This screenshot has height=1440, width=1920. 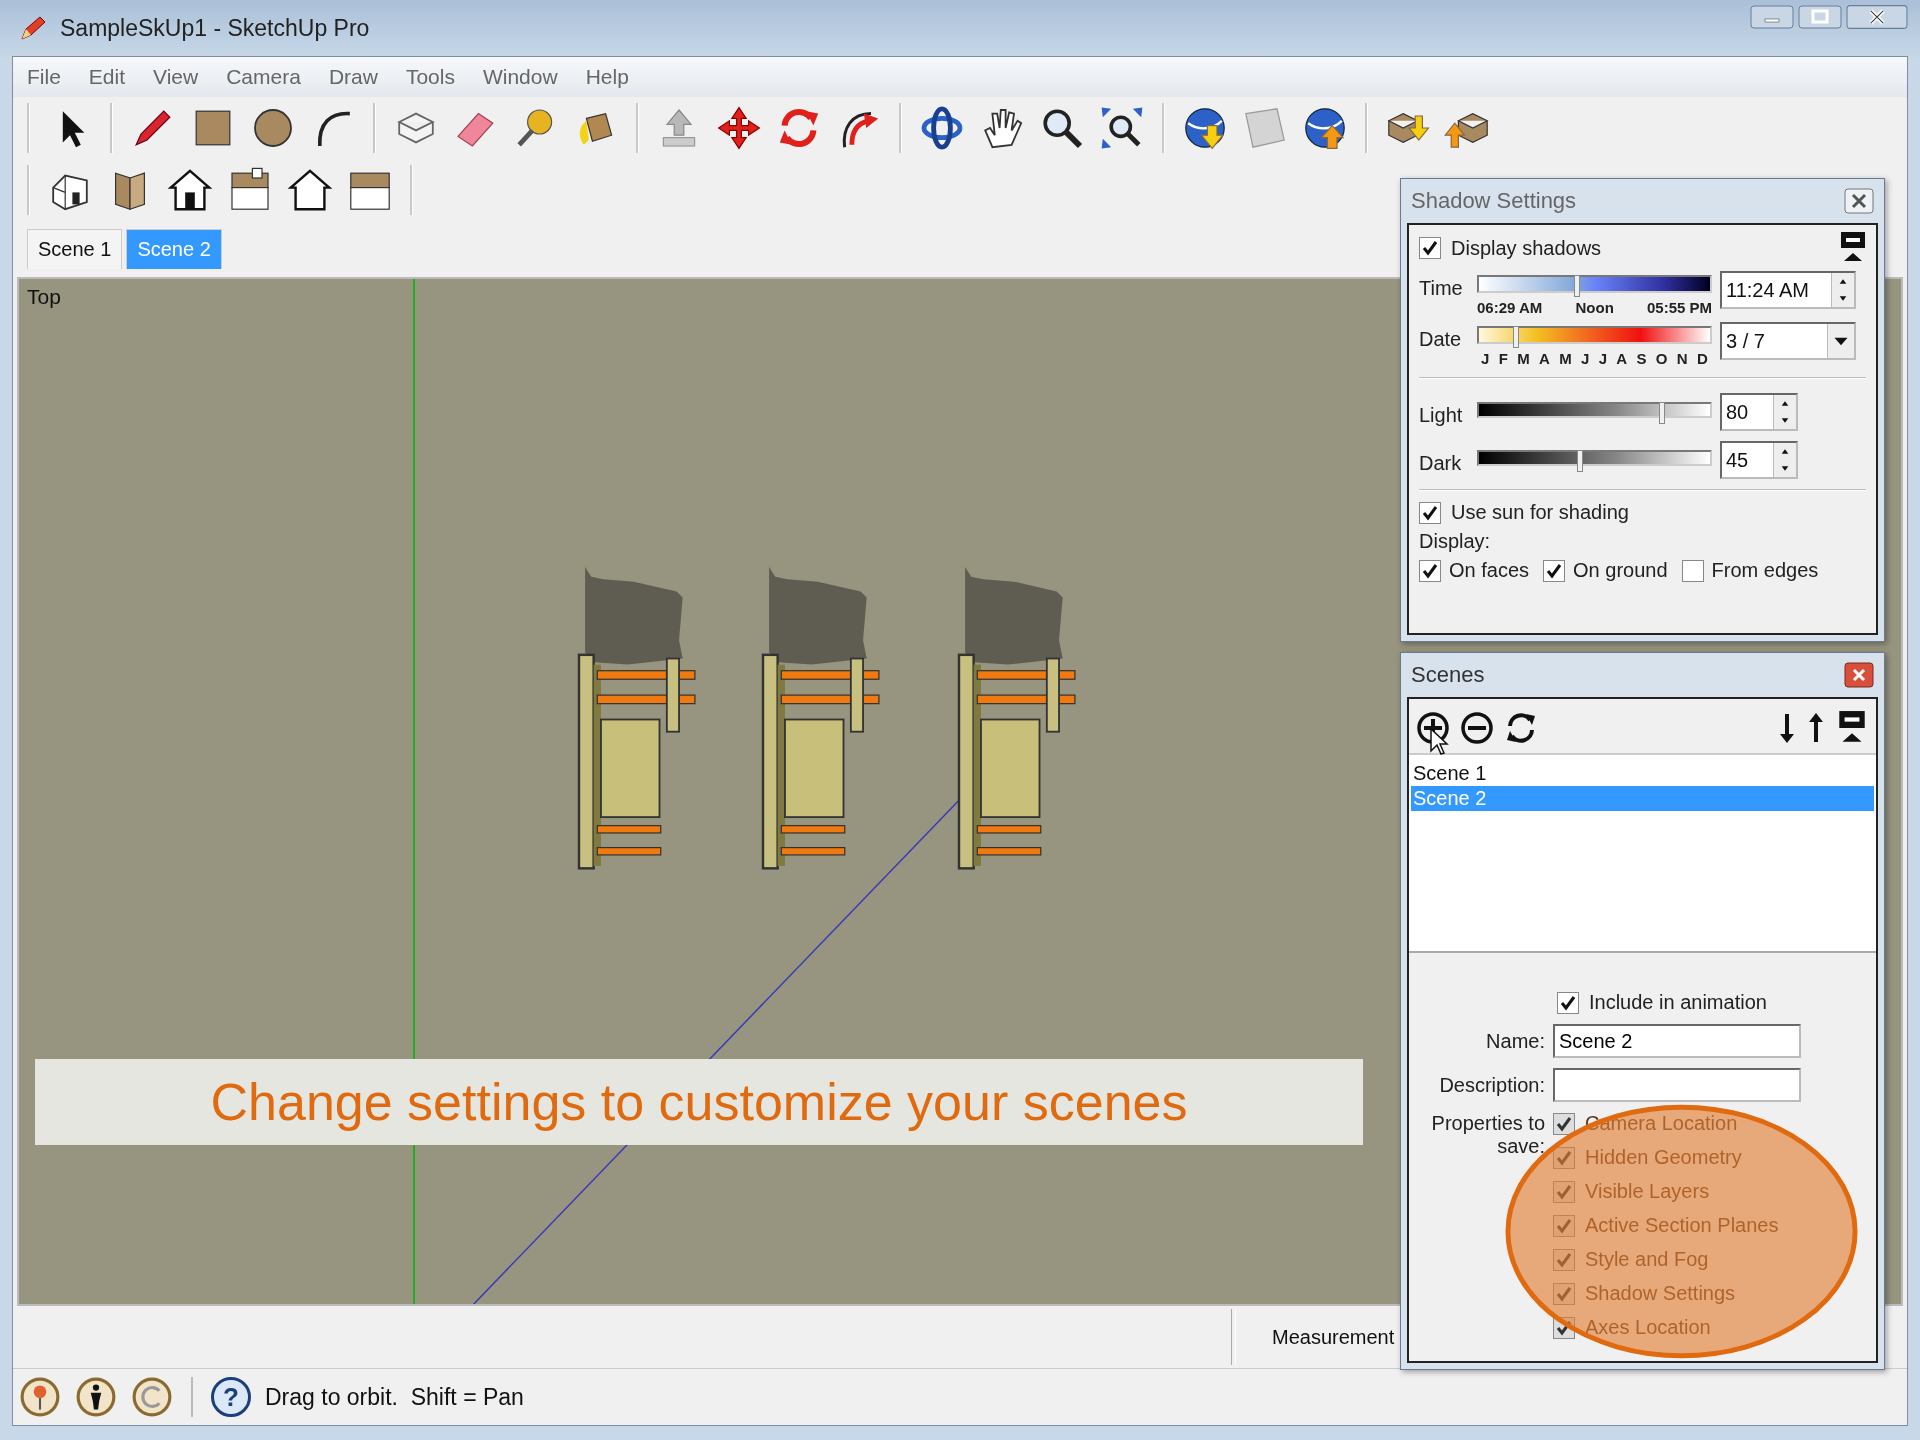 What do you see at coordinates (607, 77) in the screenshot?
I see `menu-item: Help` at bounding box center [607, 77].